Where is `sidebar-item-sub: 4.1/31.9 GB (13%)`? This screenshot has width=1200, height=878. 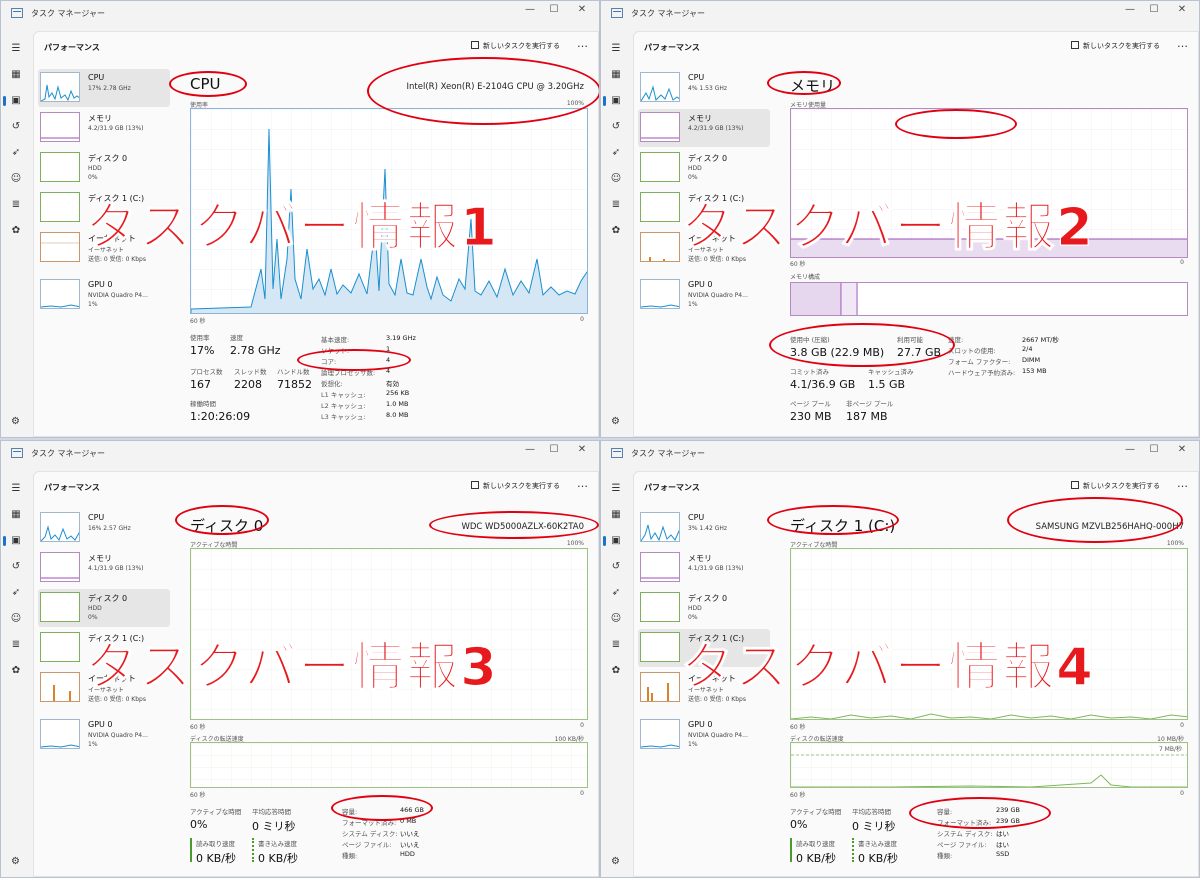 sidebar-item-sub: 4.1/31.9 GB (13%) is located at coordinates (116, 568).